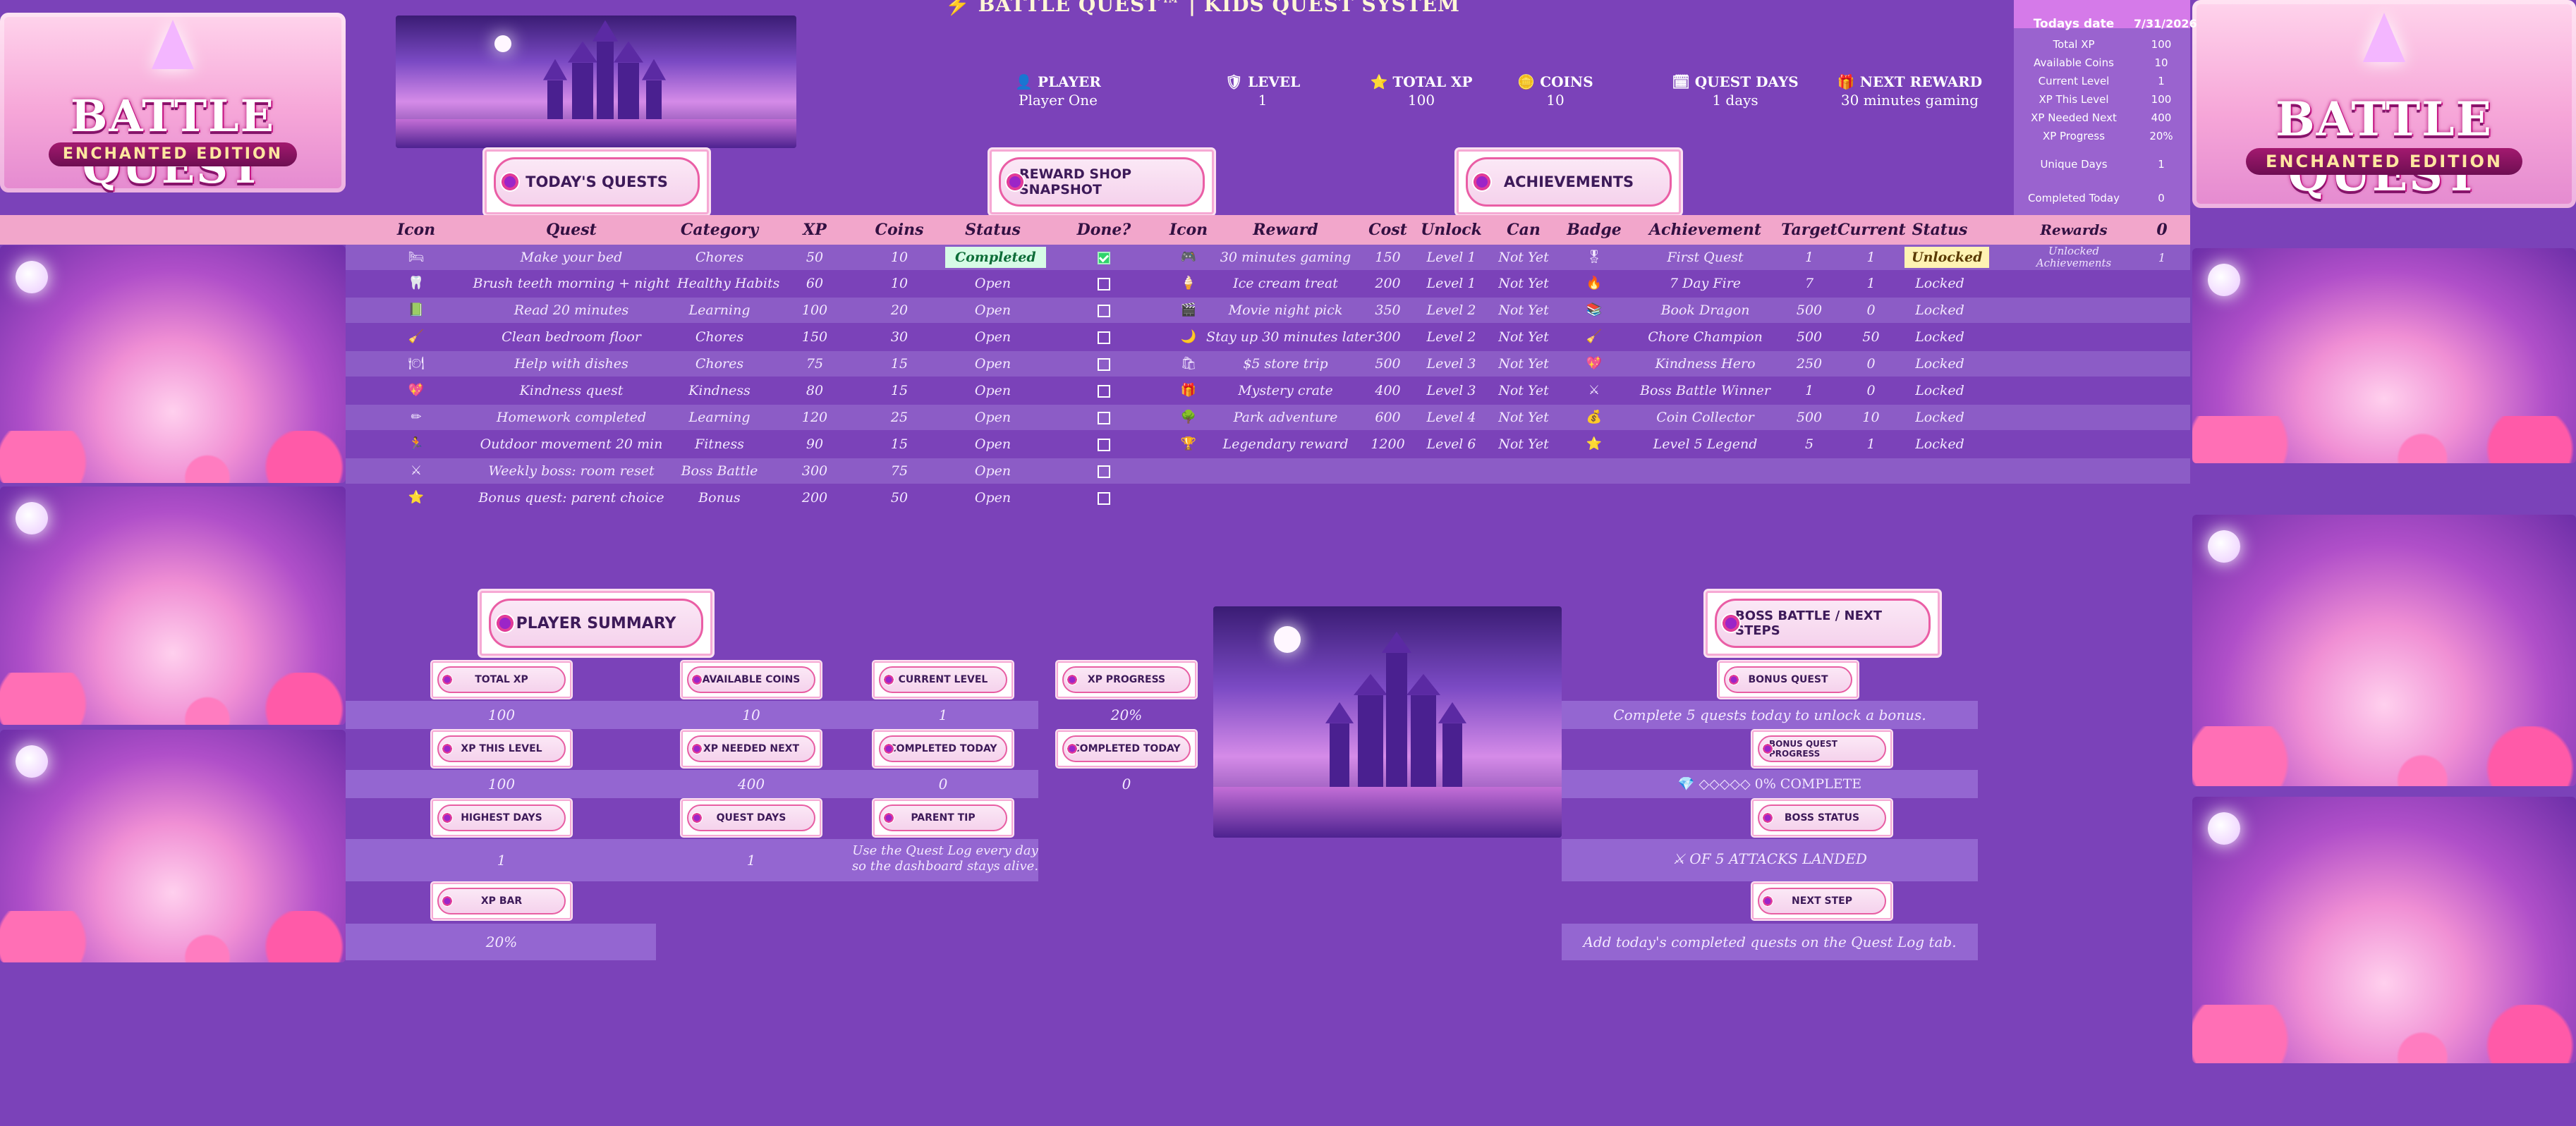  I want to click on tile-label: HIGHEST DAYS, so click(501, 818).